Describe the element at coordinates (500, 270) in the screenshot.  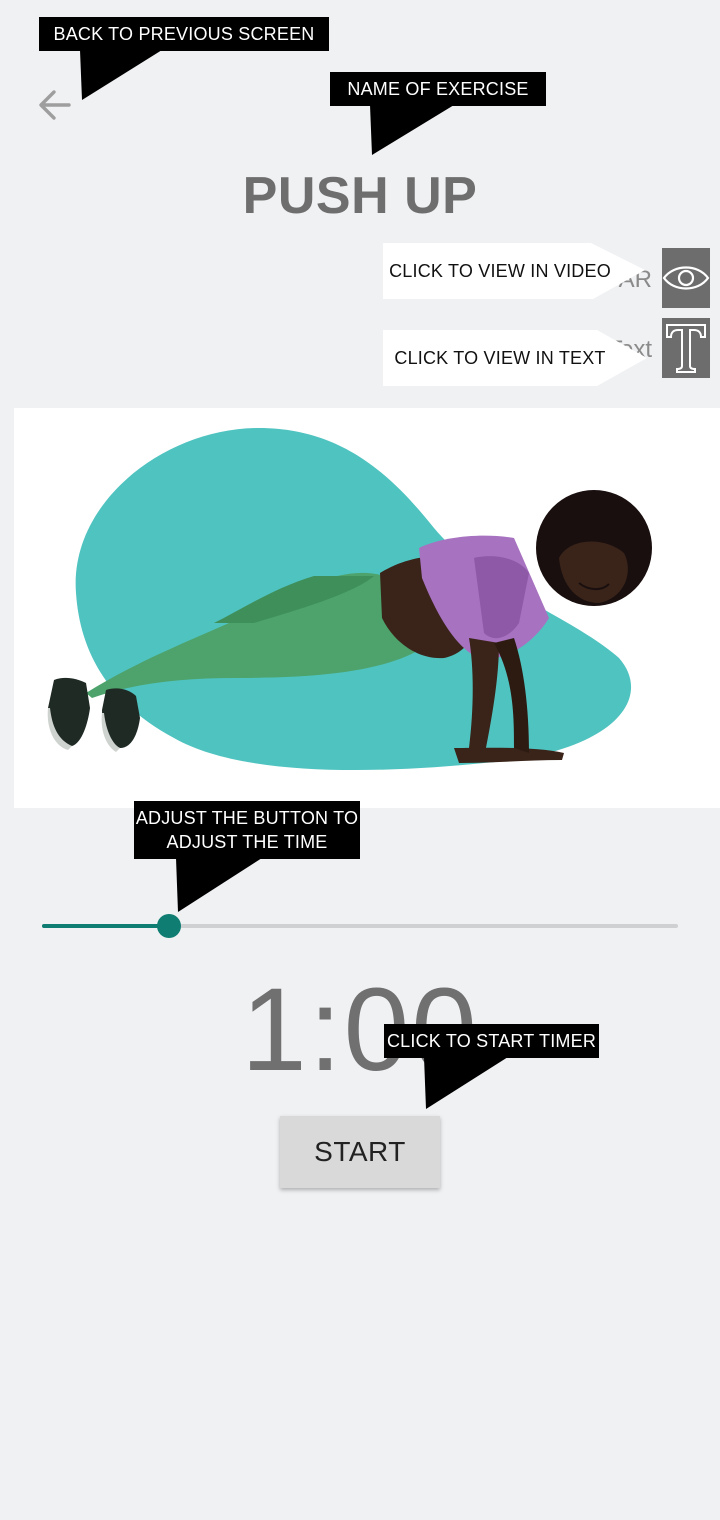
I see `annotation-video-text: CLICK TO VIEW IN VIDEO` at that location.